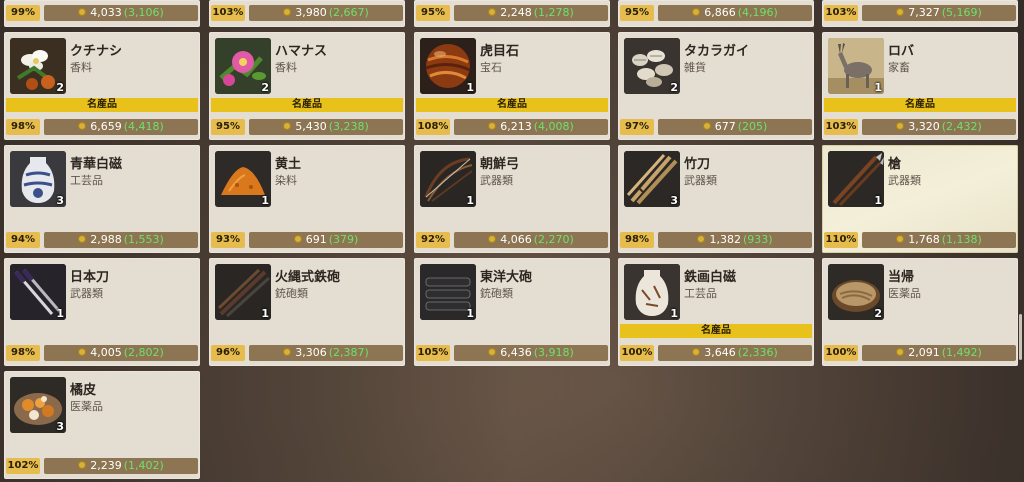  Describe the element at coordinates (752, 126) in the screenshot. I see `base-price: (205)` at that location.